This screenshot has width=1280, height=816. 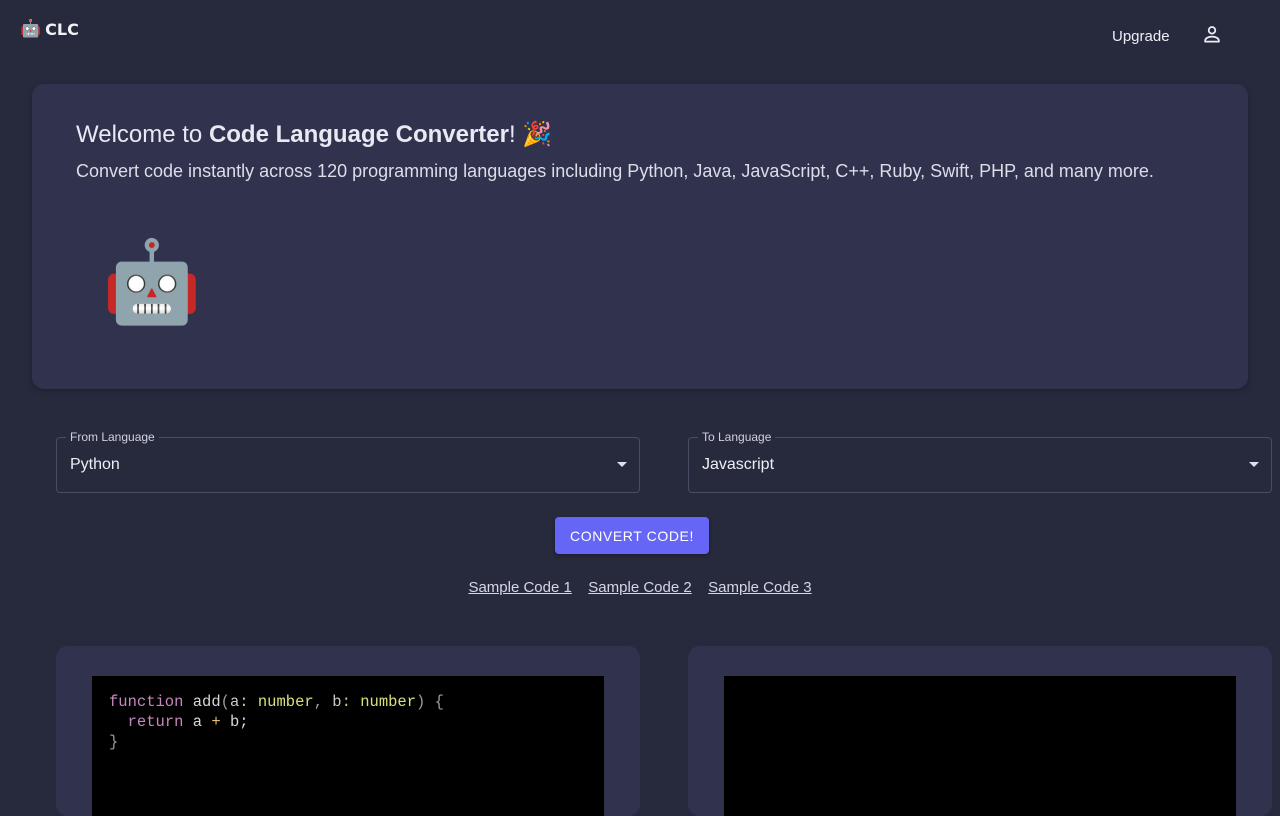 What do you see at coordinates (142, 134) in the screenshot?
I see `title-prefix: Welcome to` at bounding box center [142, 134].